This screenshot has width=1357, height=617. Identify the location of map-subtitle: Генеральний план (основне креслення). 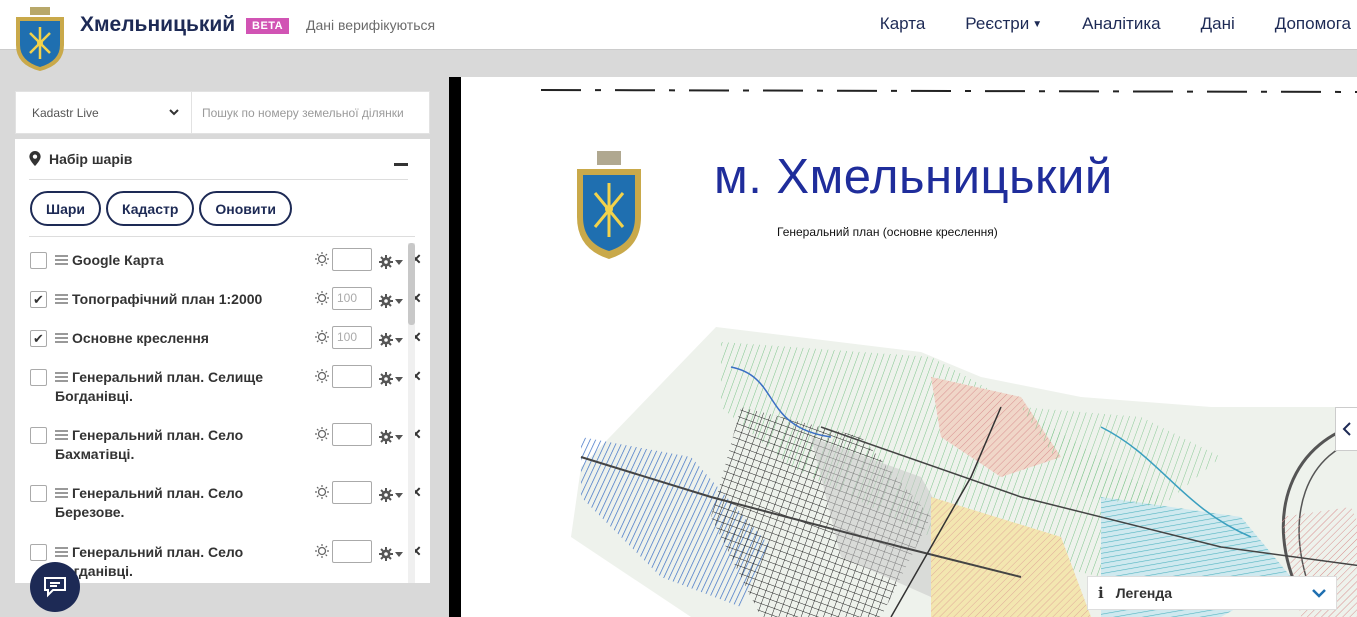
(887, 232).